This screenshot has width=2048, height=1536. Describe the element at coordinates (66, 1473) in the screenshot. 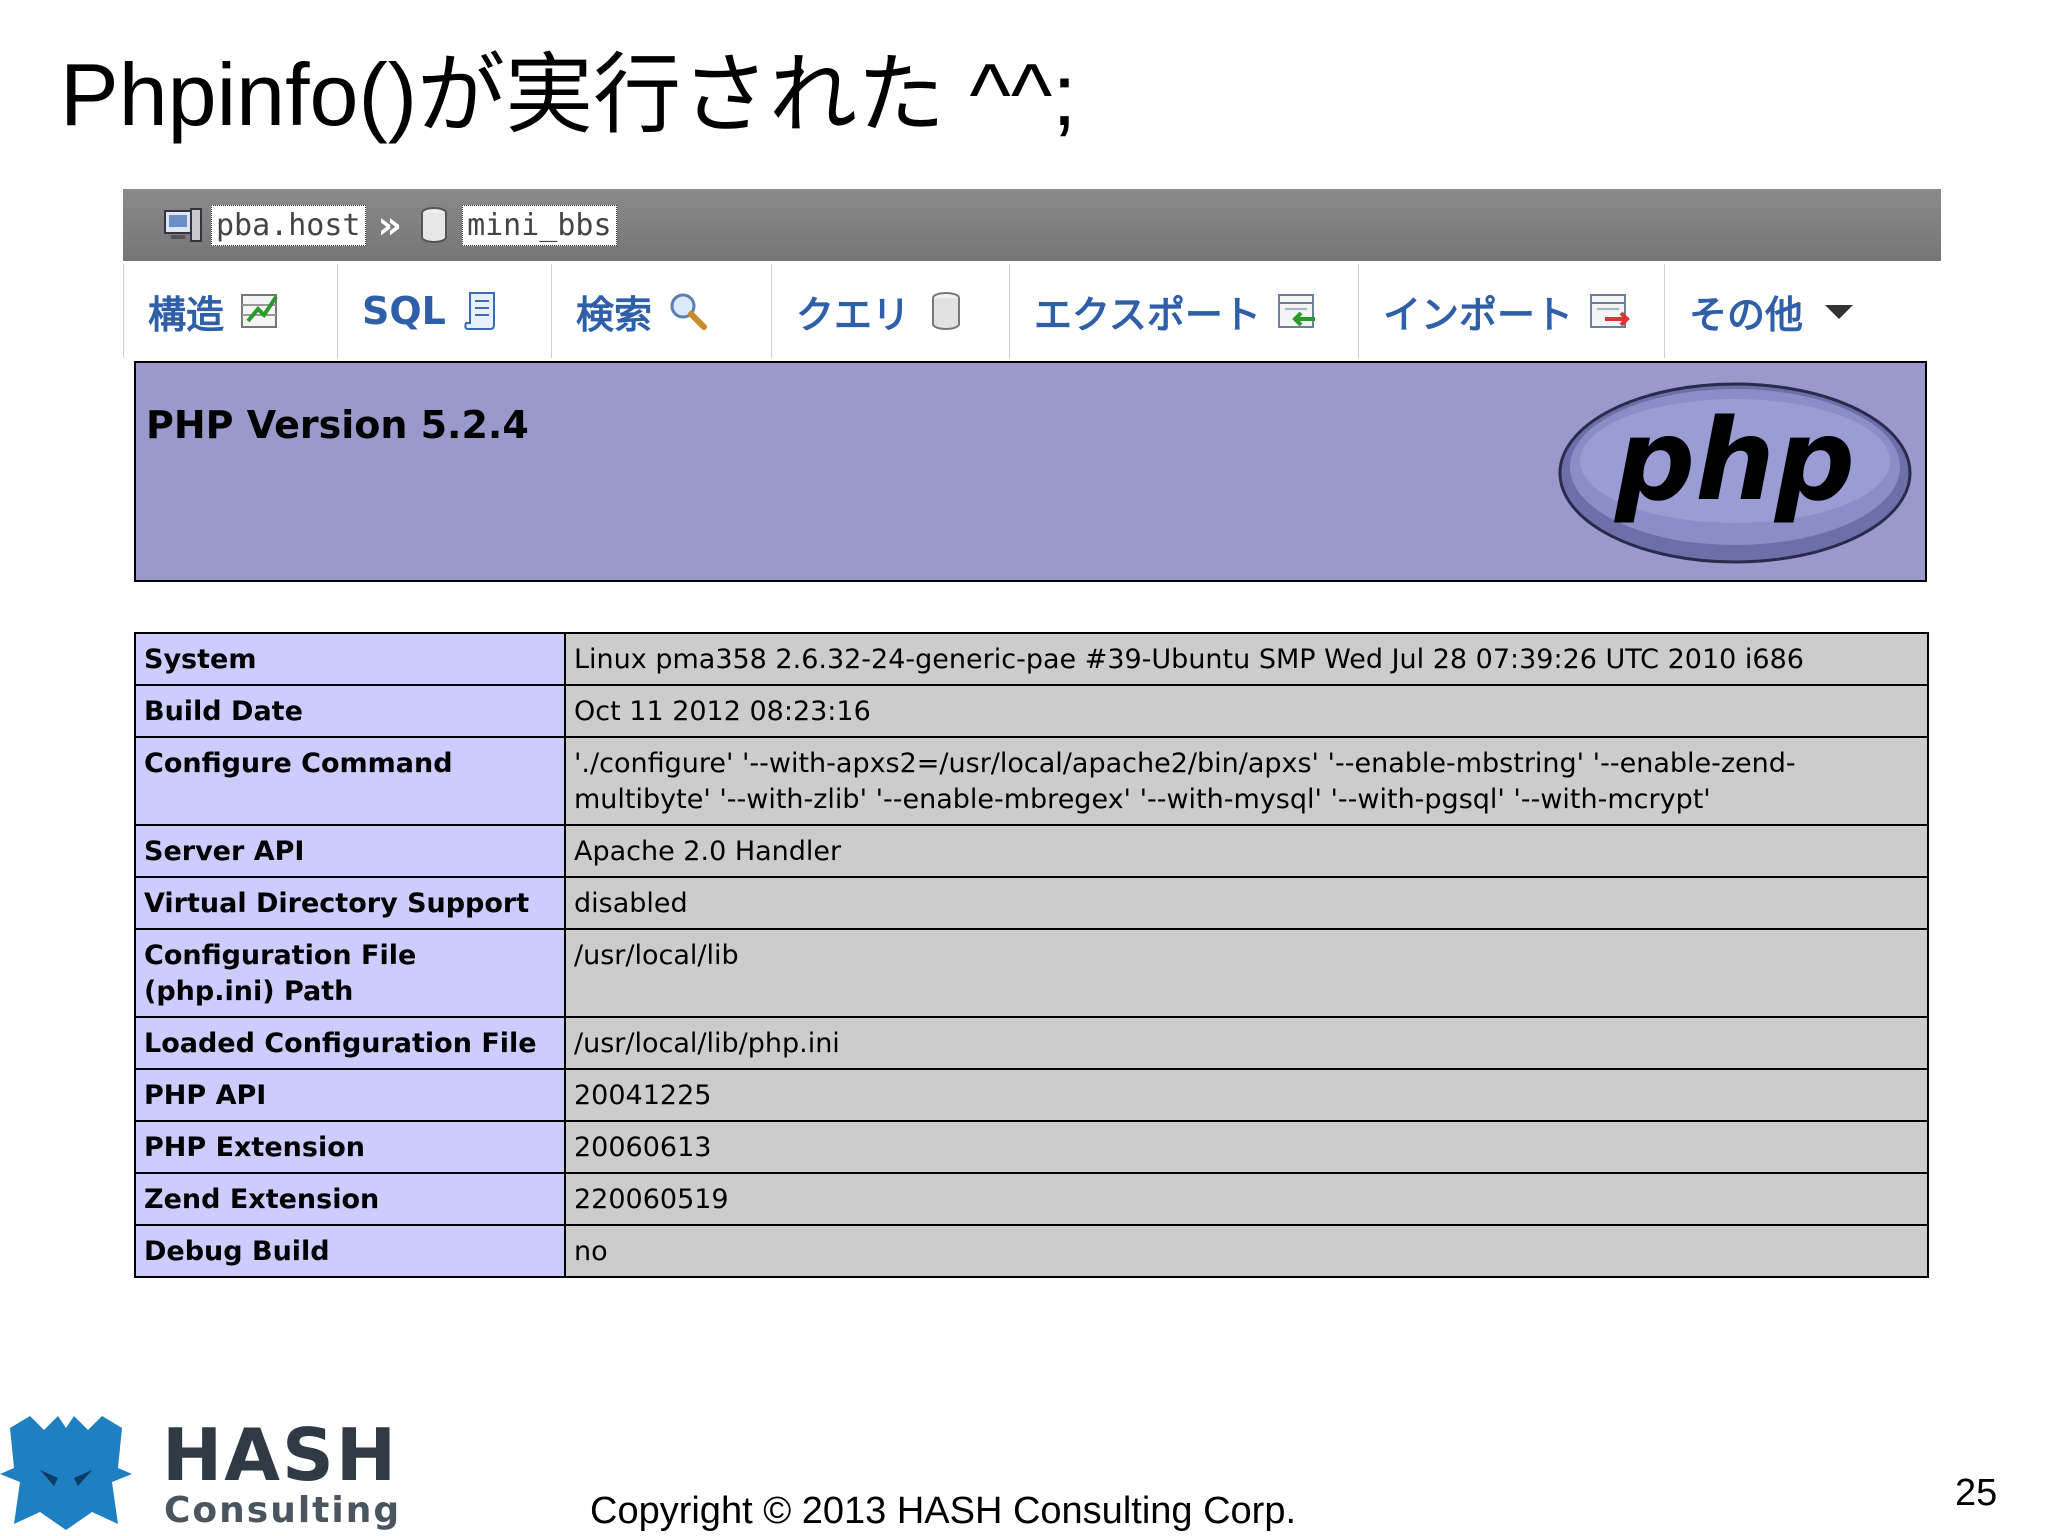

I see `hash-shield-icon` at that location.